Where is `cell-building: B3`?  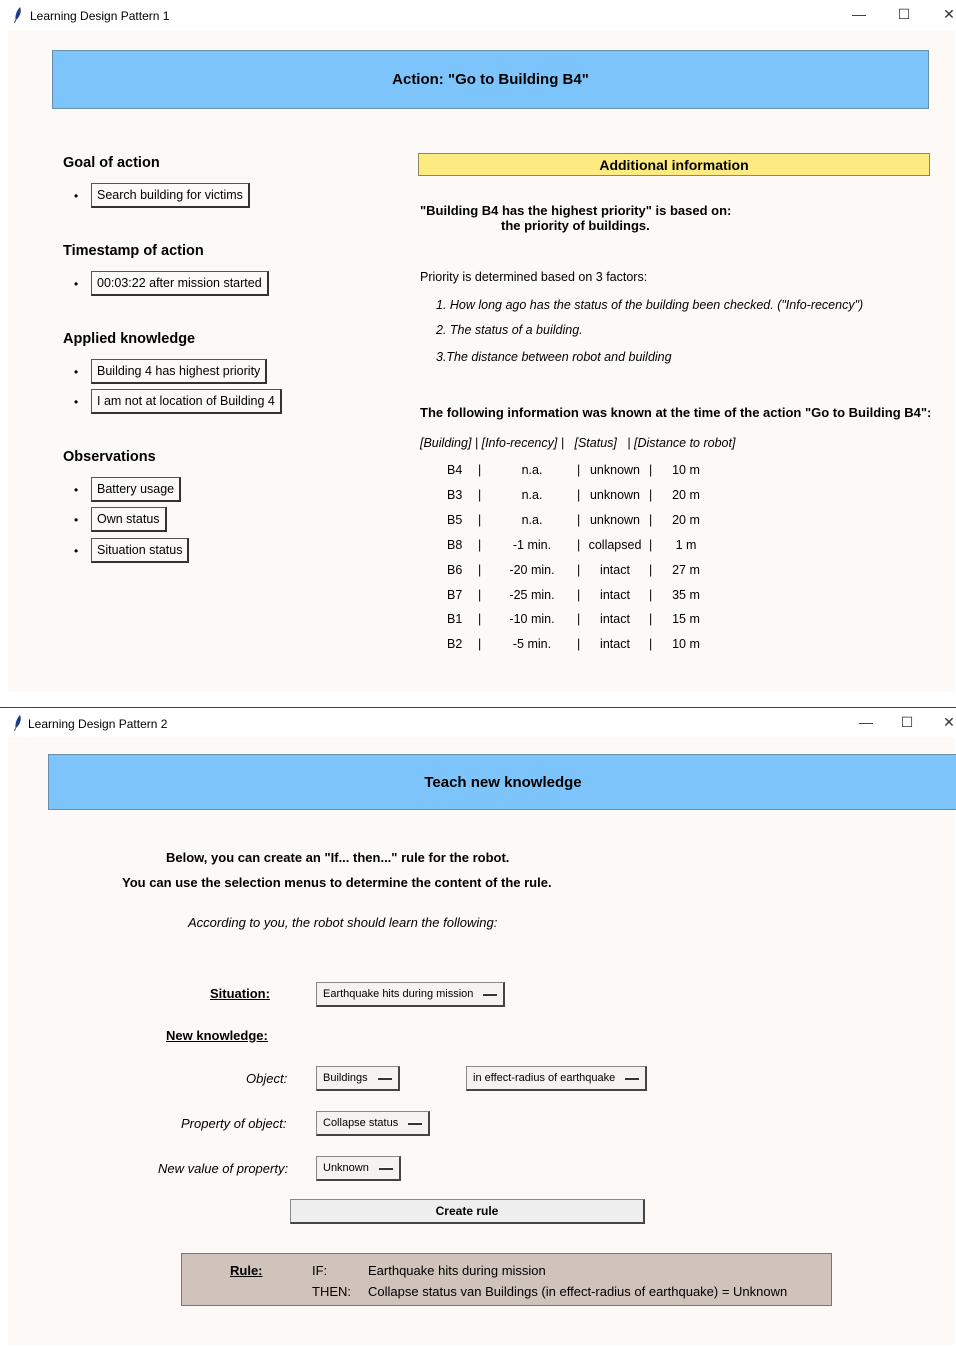 cell-building: B3 is located at coordinates (455, 494).